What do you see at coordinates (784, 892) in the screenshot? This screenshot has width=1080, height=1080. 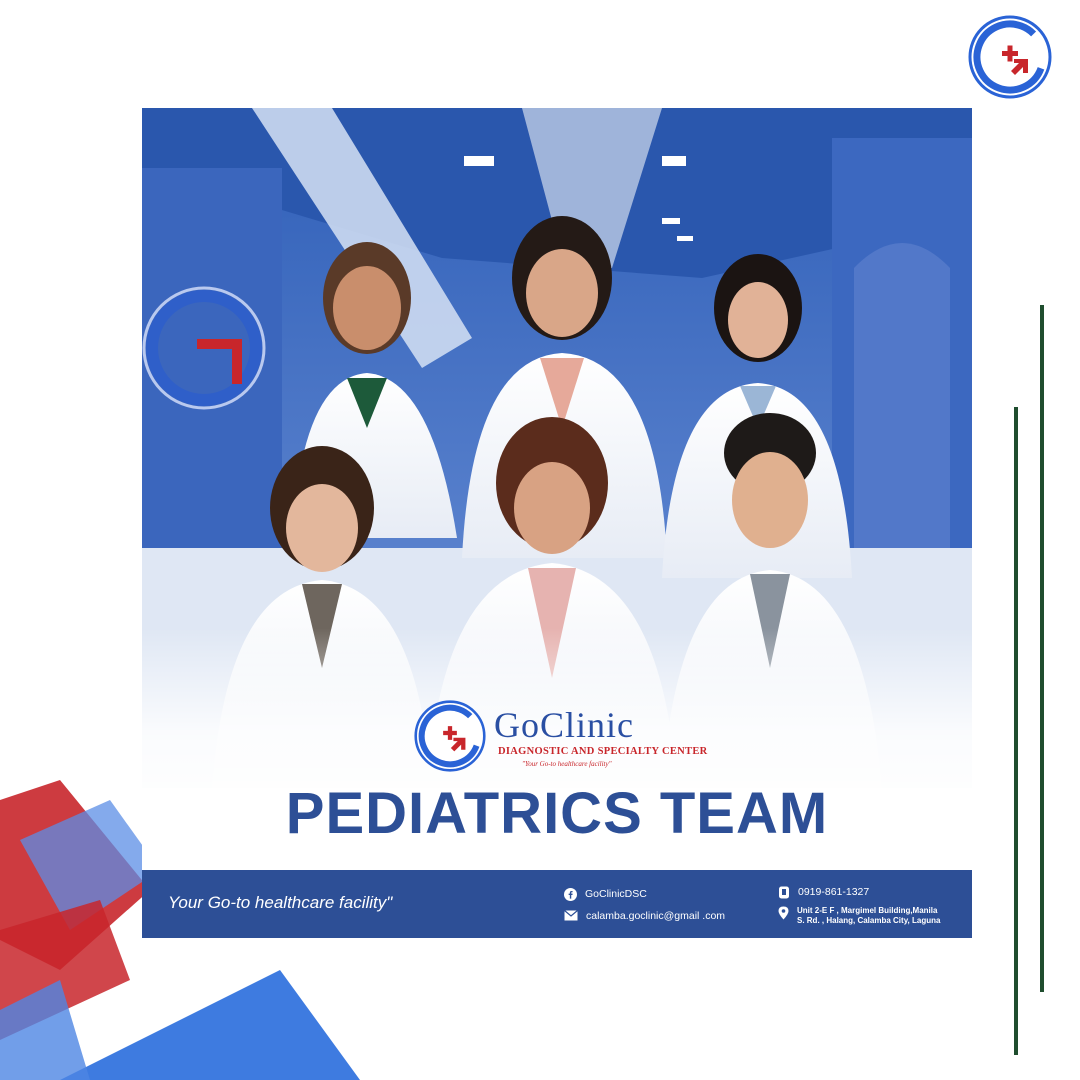 I see `phone-icon` at bounding box center [784, 892].